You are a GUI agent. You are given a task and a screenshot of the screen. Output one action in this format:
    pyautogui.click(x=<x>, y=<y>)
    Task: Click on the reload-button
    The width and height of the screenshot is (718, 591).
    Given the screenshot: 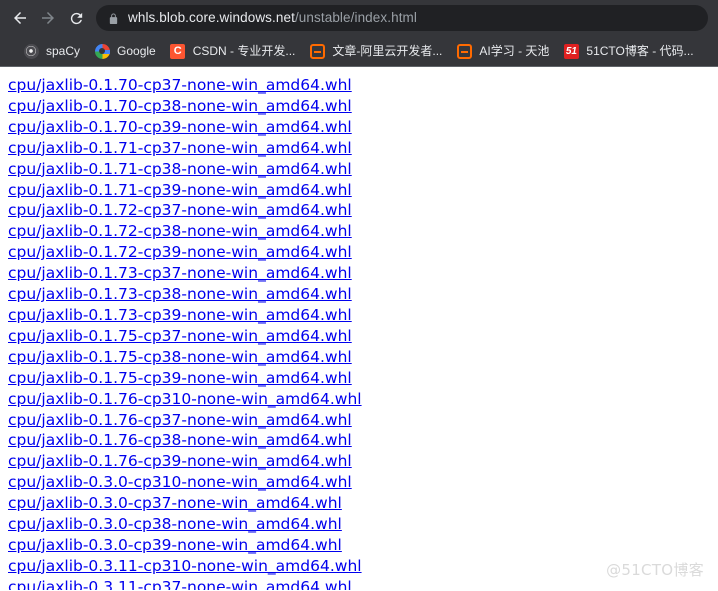 What is the action you would take?
    pyautogui.click(x=76, y=18)
    